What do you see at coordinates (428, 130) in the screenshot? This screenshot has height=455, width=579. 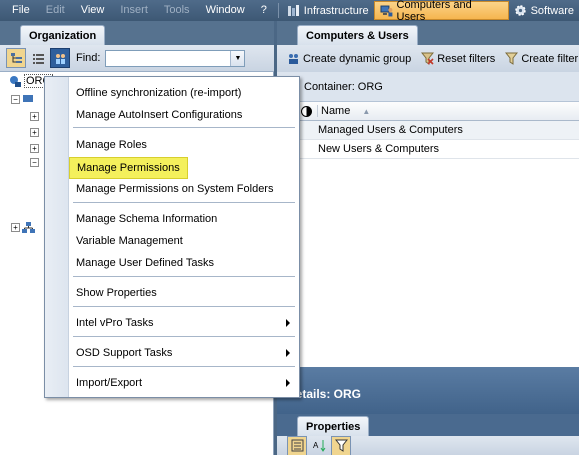 I see `table-row: Managed Users & Computers` at bounding box center [428, 130].